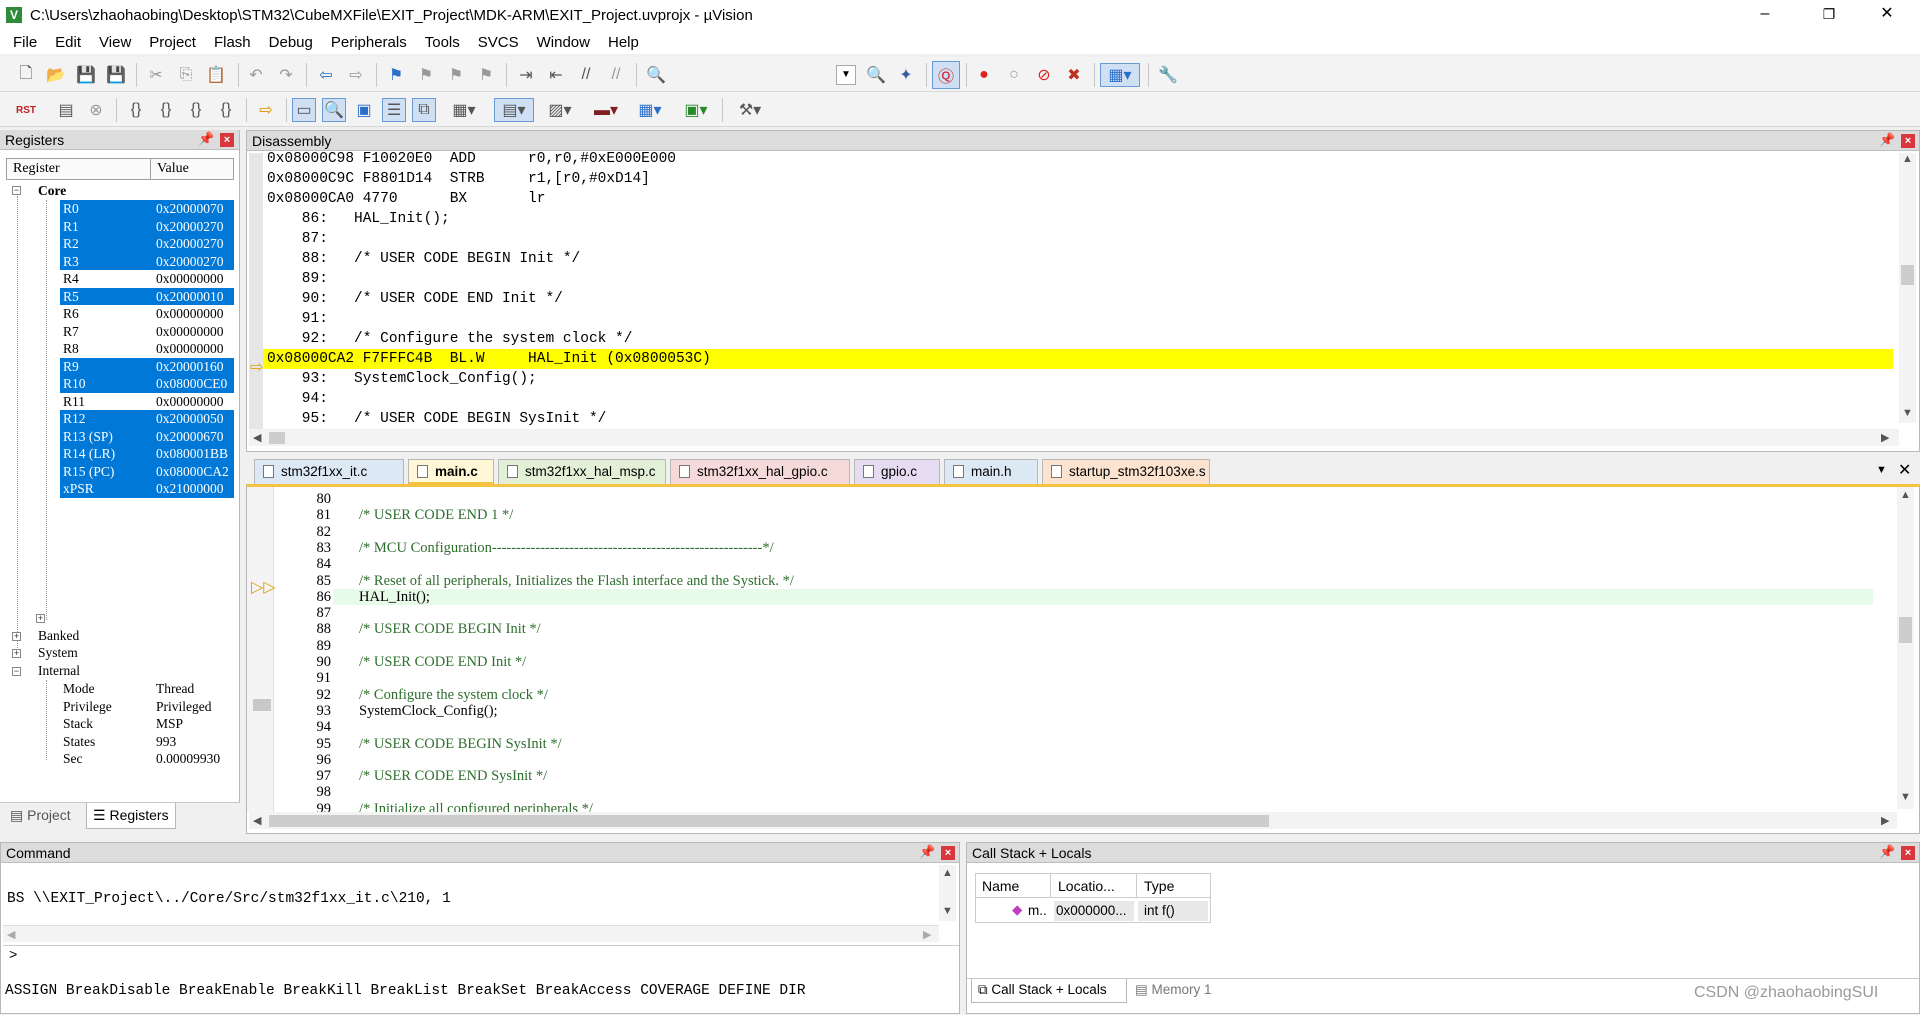  What do you see at coordinates (460, 744) in the screenshot?
I see `code-comment: /* USER CODE BEGIN SysInit */` at bounding box center [460, 744].